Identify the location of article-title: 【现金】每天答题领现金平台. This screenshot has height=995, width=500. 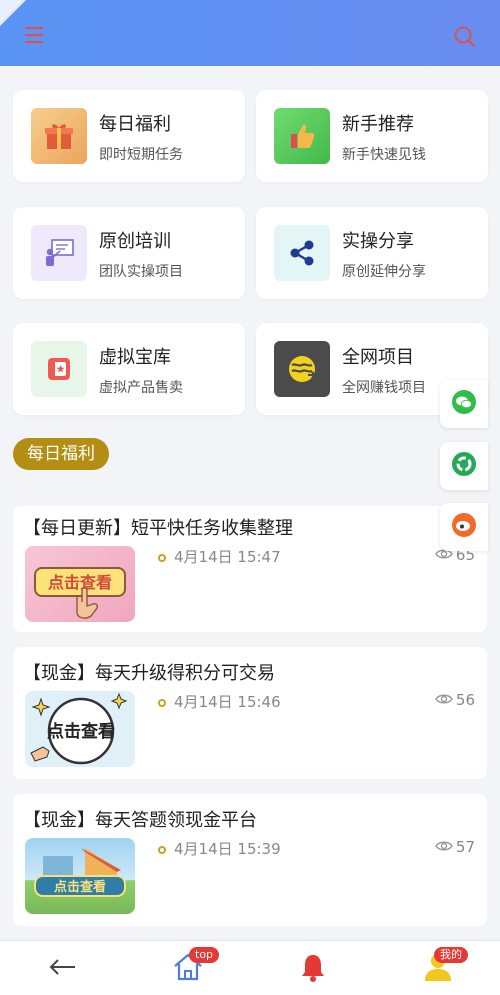
(140, 819).